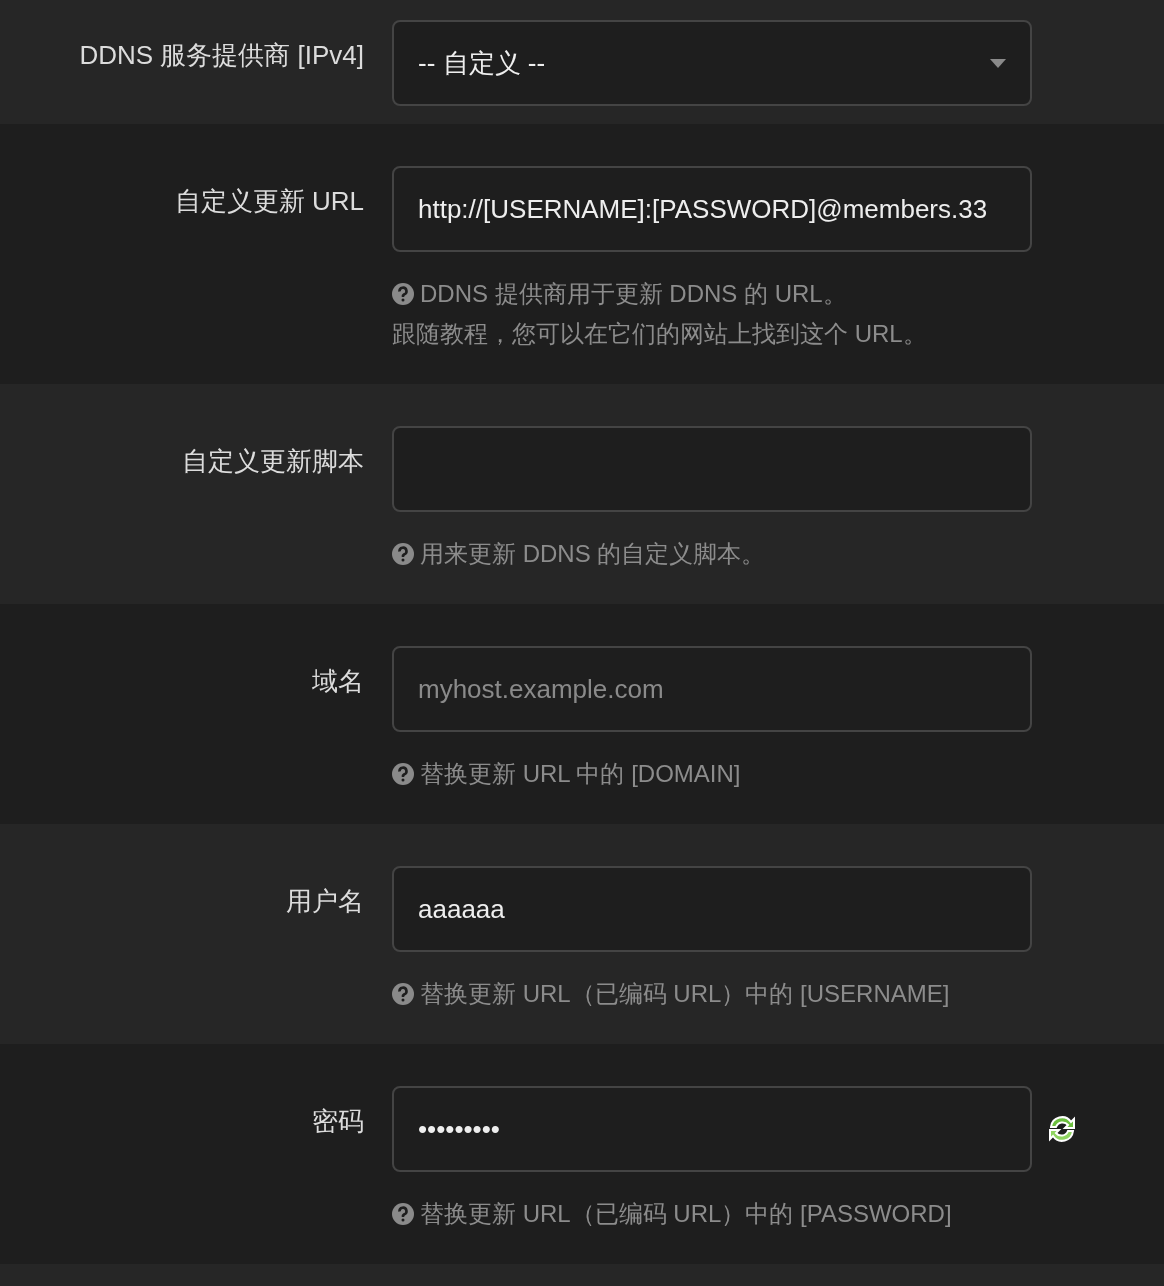 The height and width of the screenshot is (1286, 1164). What do you see at coordinates (337, 681) in the screenshot?
I see `field-label: 域名` at bounding box center [337, 681].